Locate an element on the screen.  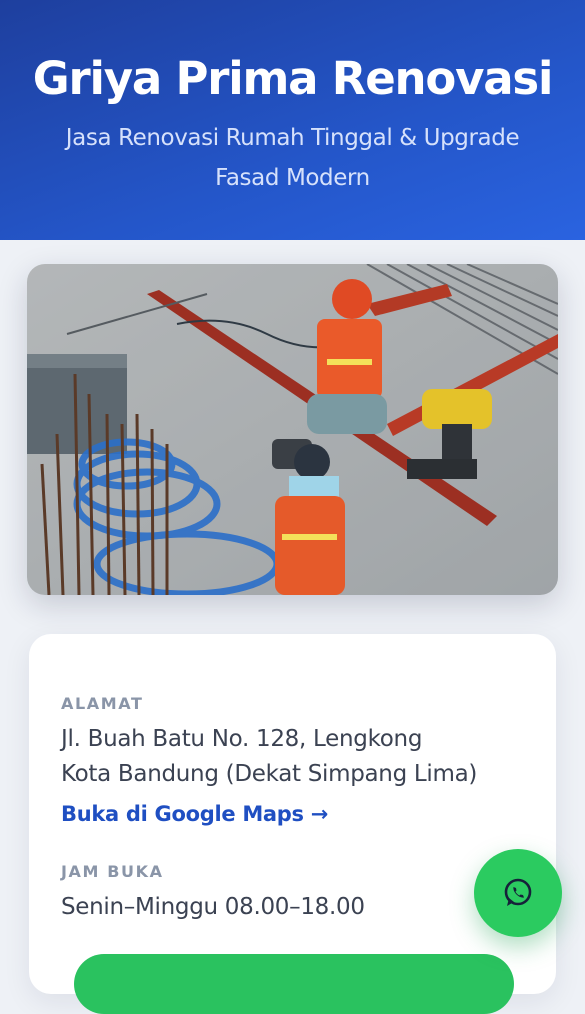
address-line-2: Kota Bandung (Dekat Simpang Lima) is located at coordinates (269, 774).